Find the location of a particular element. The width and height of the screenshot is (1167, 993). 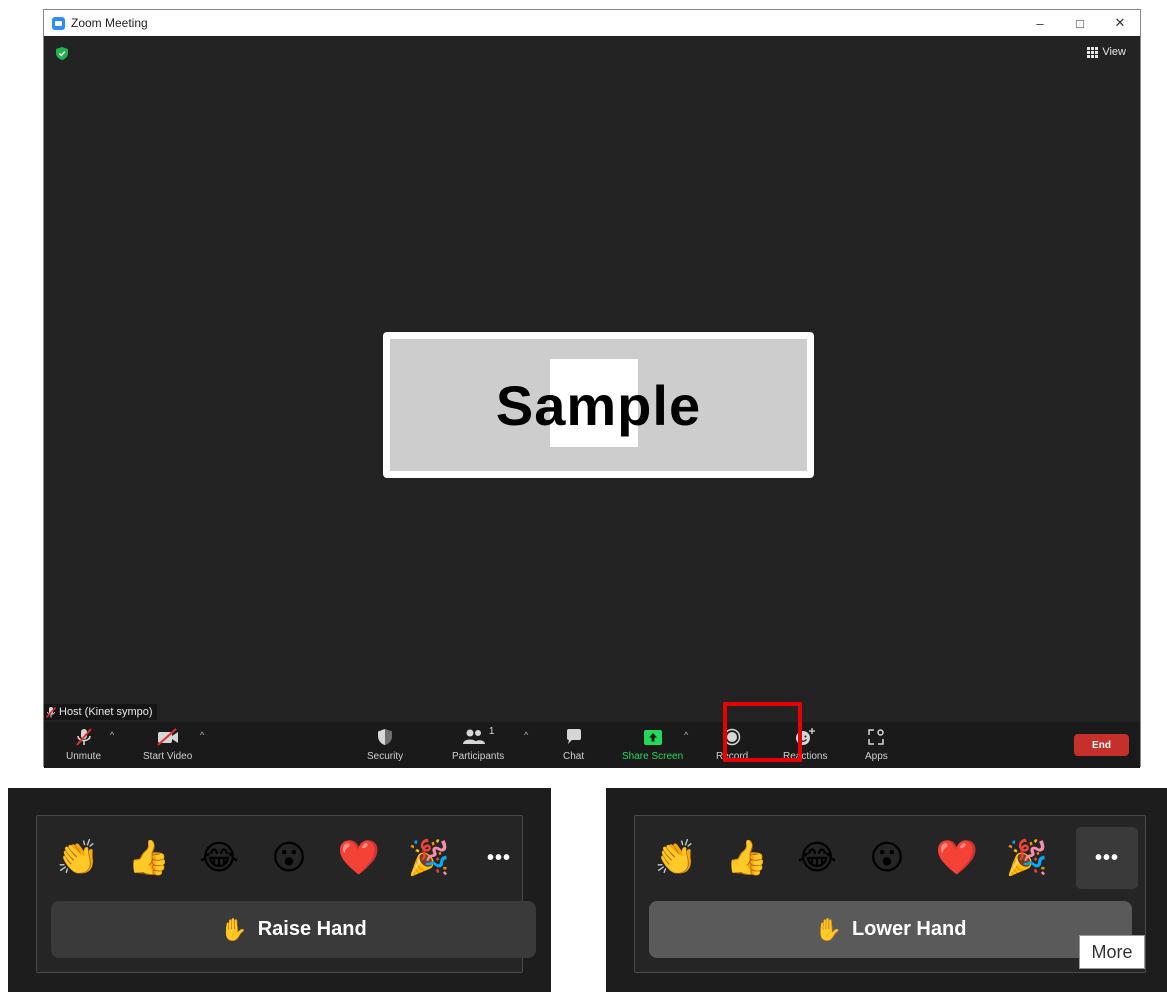

participants-count: 1 is located at coordinates (491, 731).